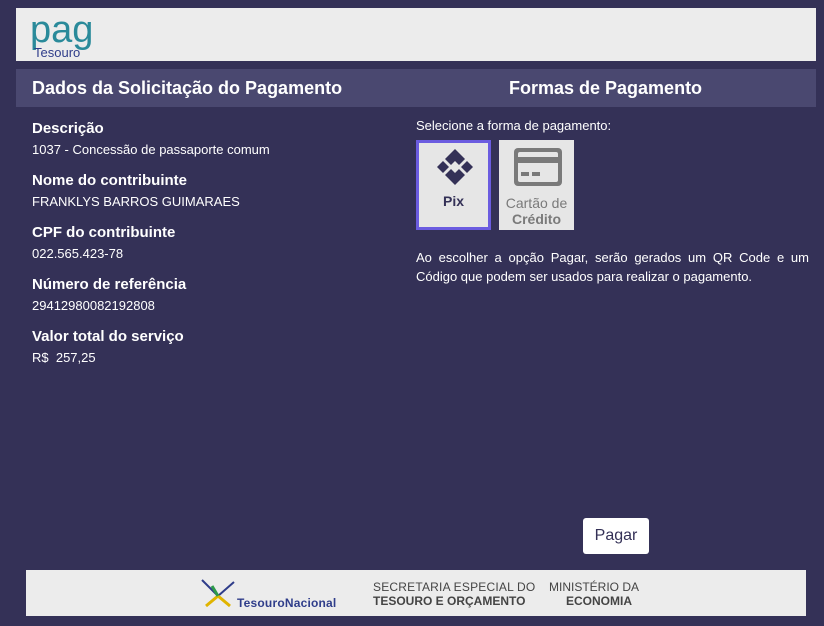 This screenshot has width=824, height=626. I want to click on field-value: 1037 - Concessão de passaporte comum, so click(151, 149).